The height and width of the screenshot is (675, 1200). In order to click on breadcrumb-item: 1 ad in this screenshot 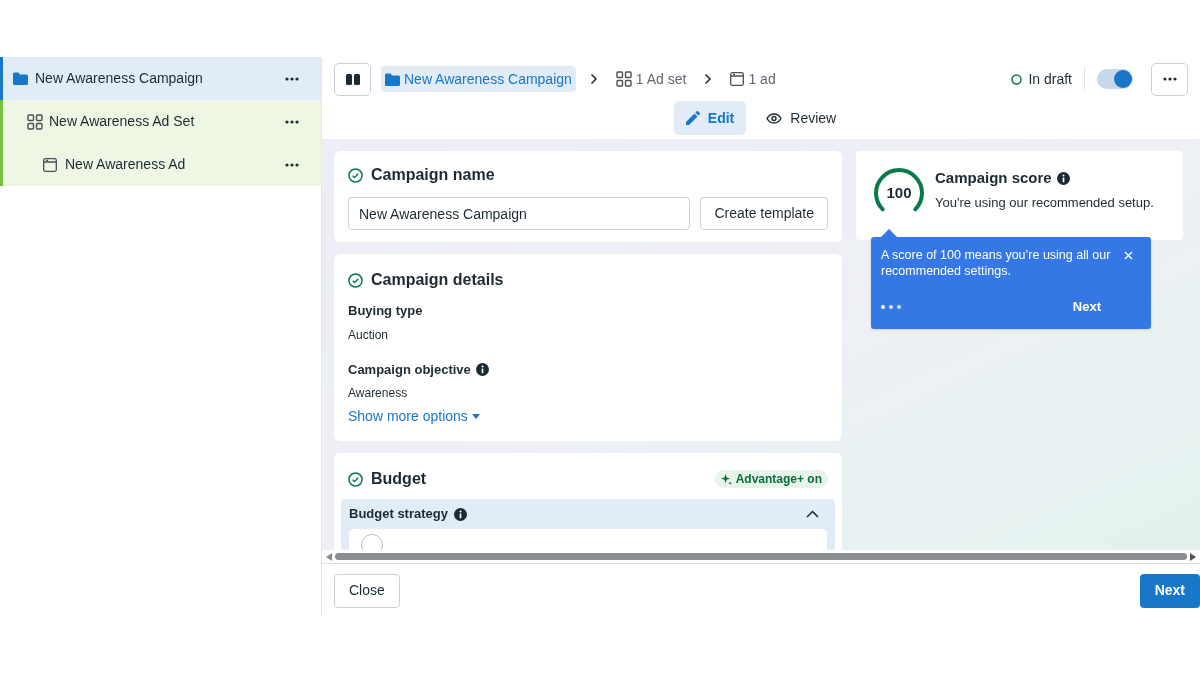, I will do `click(753, 79)`.